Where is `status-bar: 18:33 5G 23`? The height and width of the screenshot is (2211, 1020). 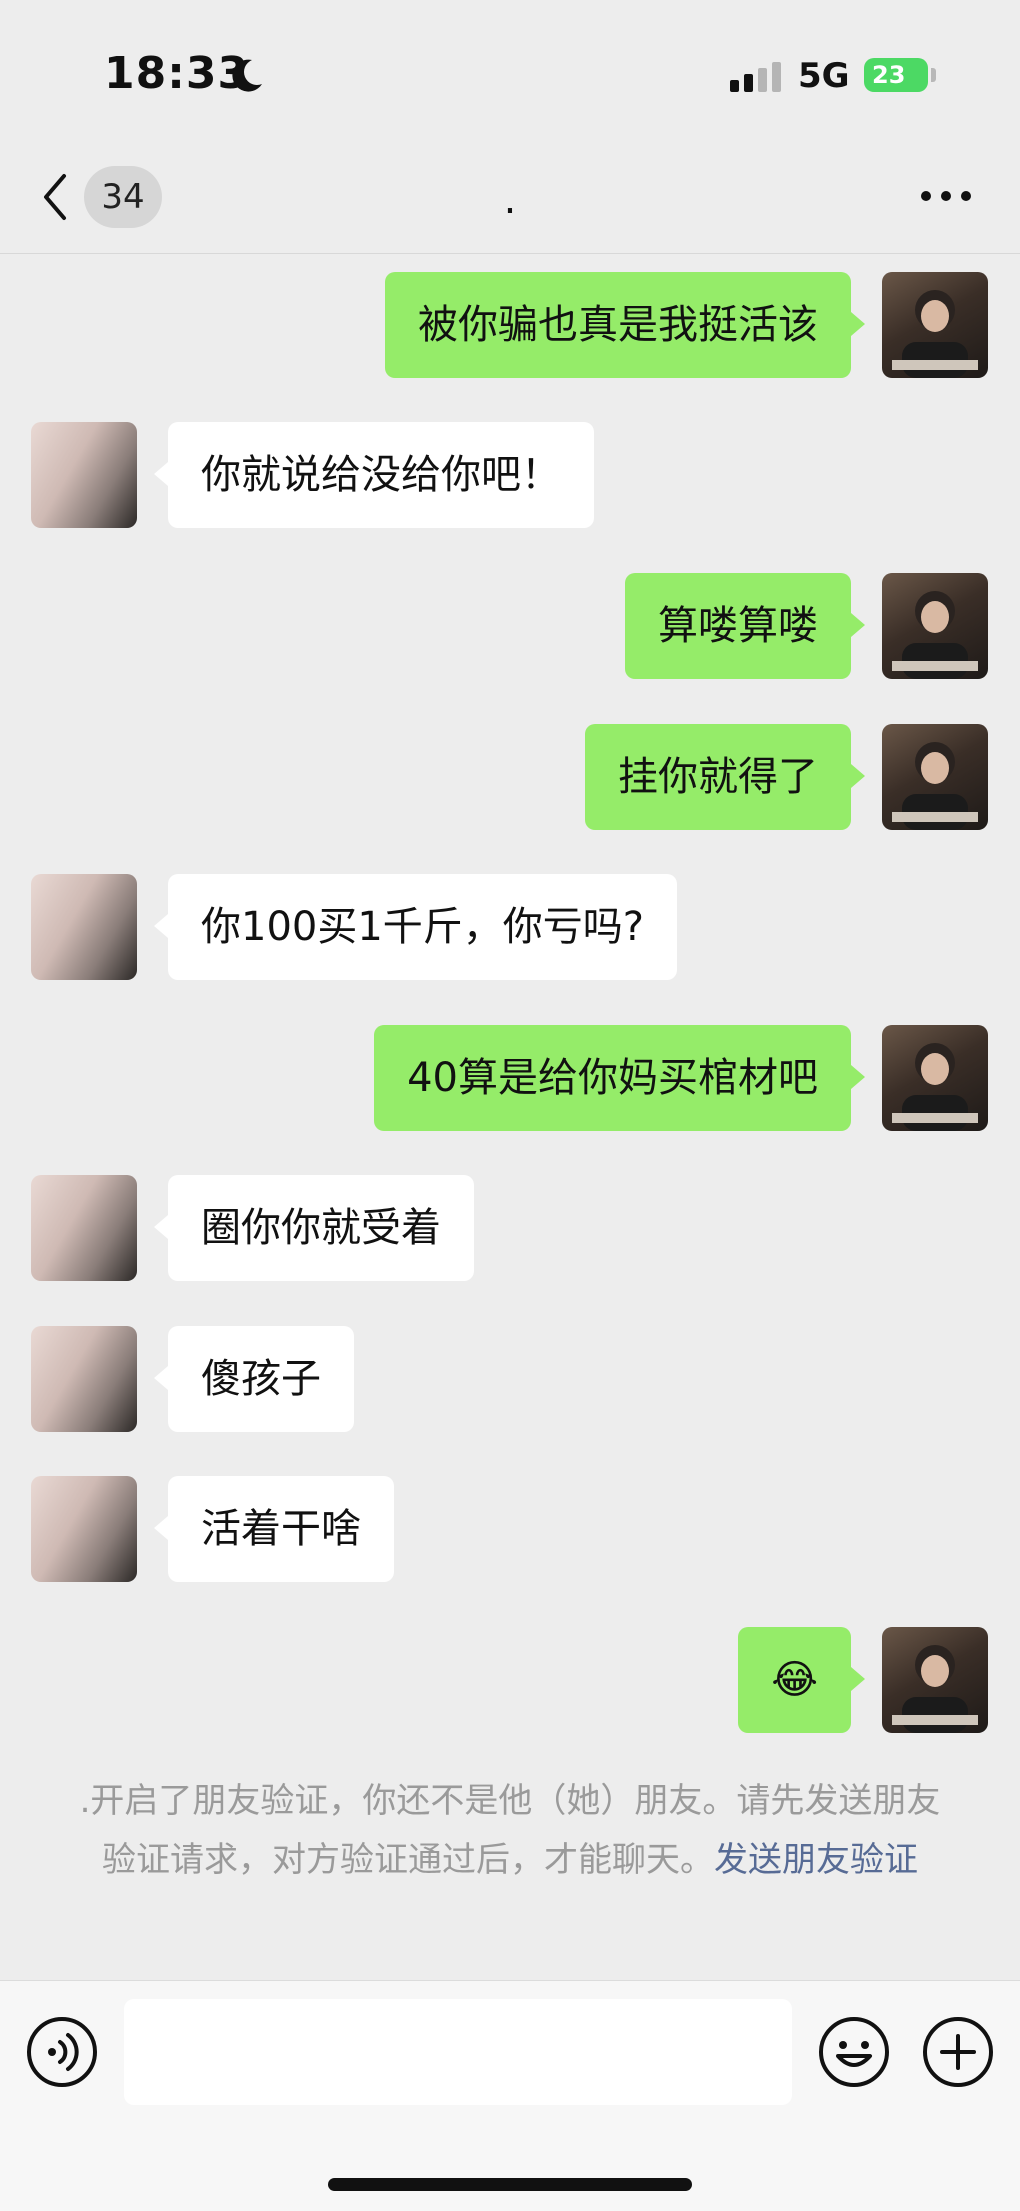
status-bar: 18:33 5G 23 is located at coordinates (510, 75).